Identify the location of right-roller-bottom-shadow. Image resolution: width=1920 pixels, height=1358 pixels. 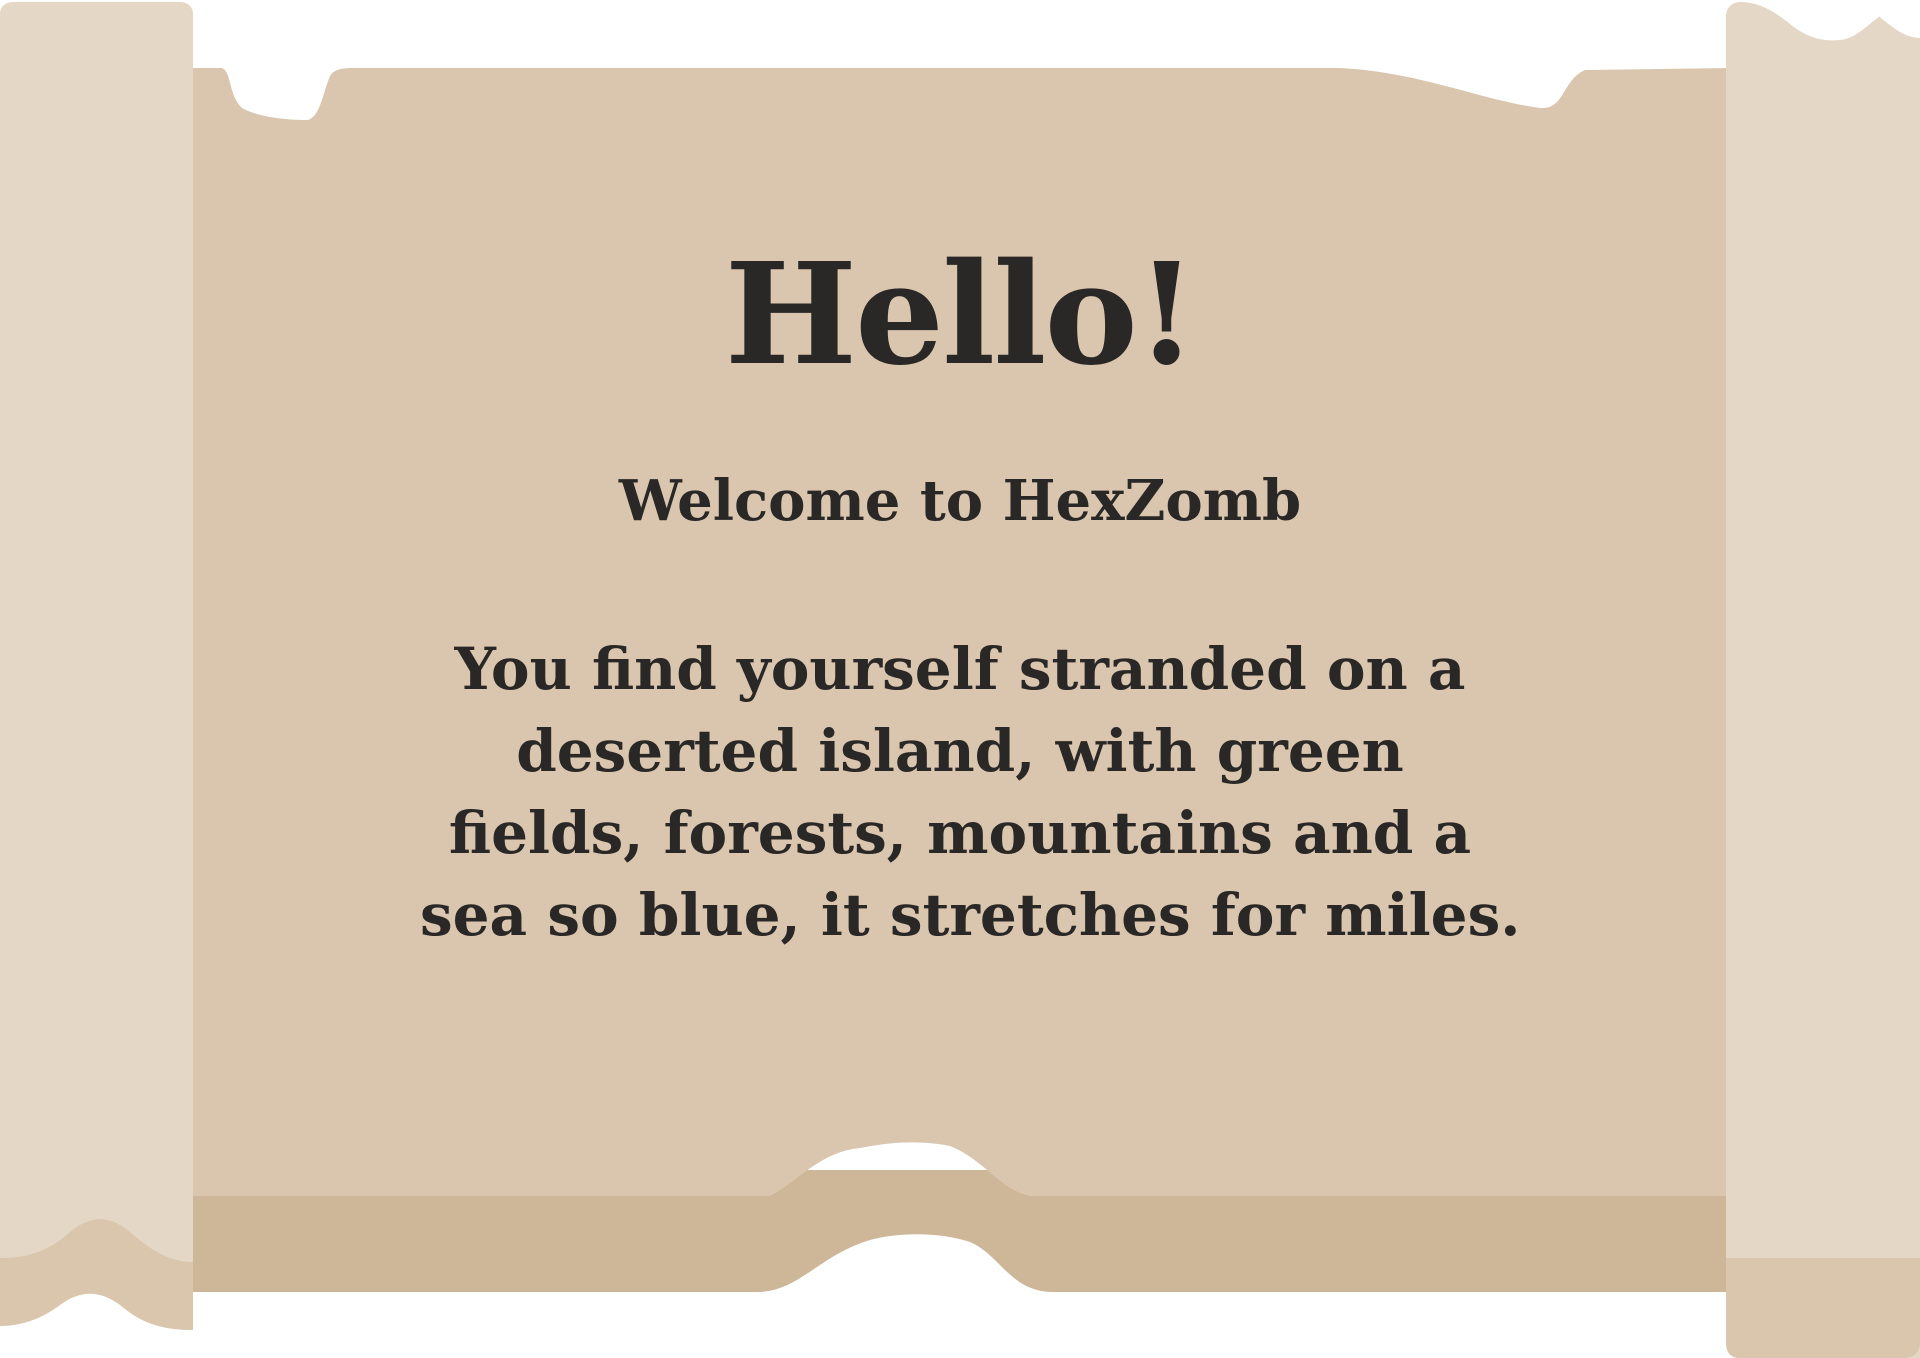
(1823, 1308).